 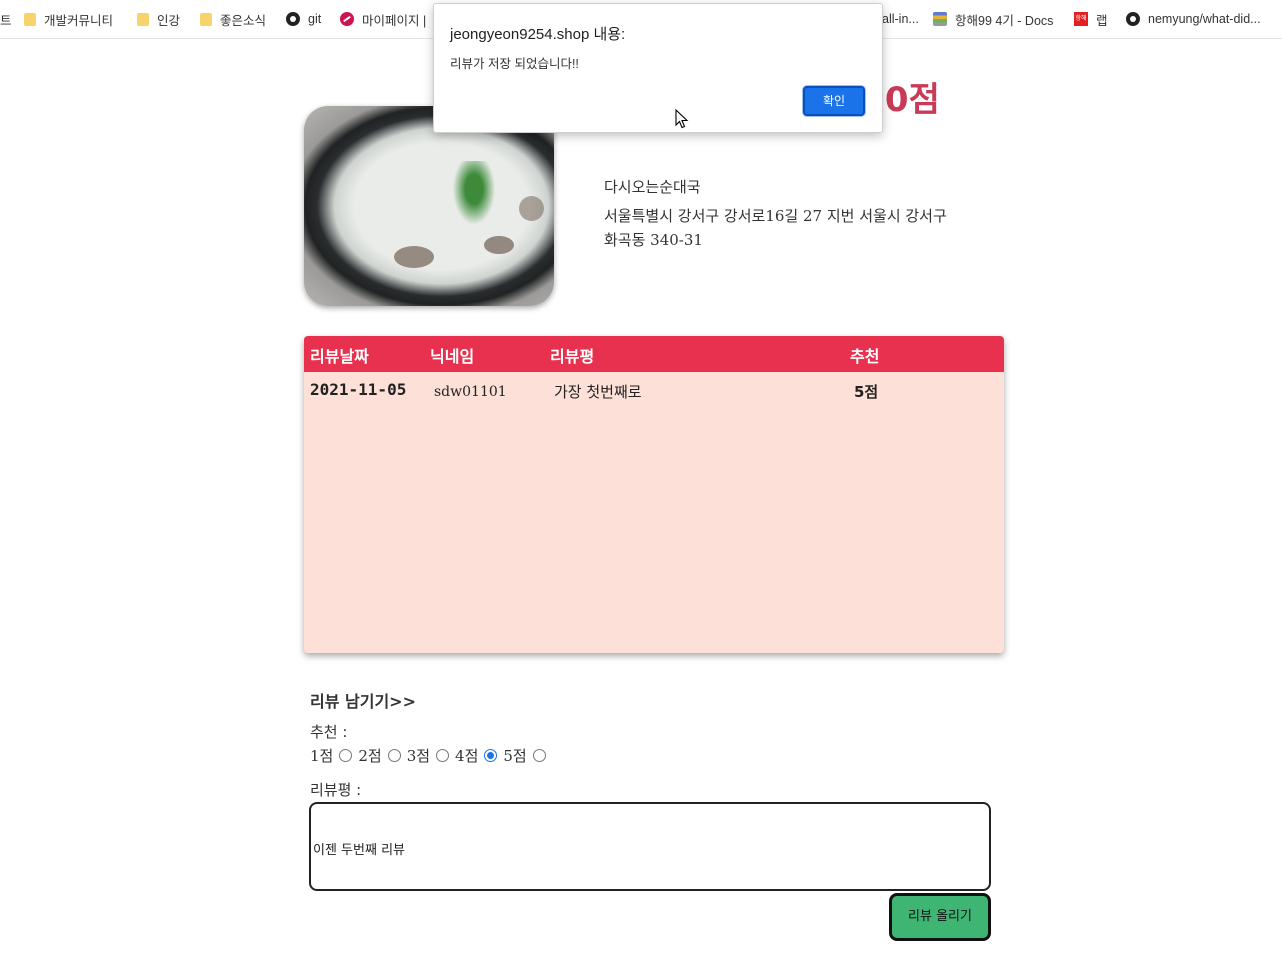 I want to click on rating-label-1: 1점, so click(x=322, y=756).